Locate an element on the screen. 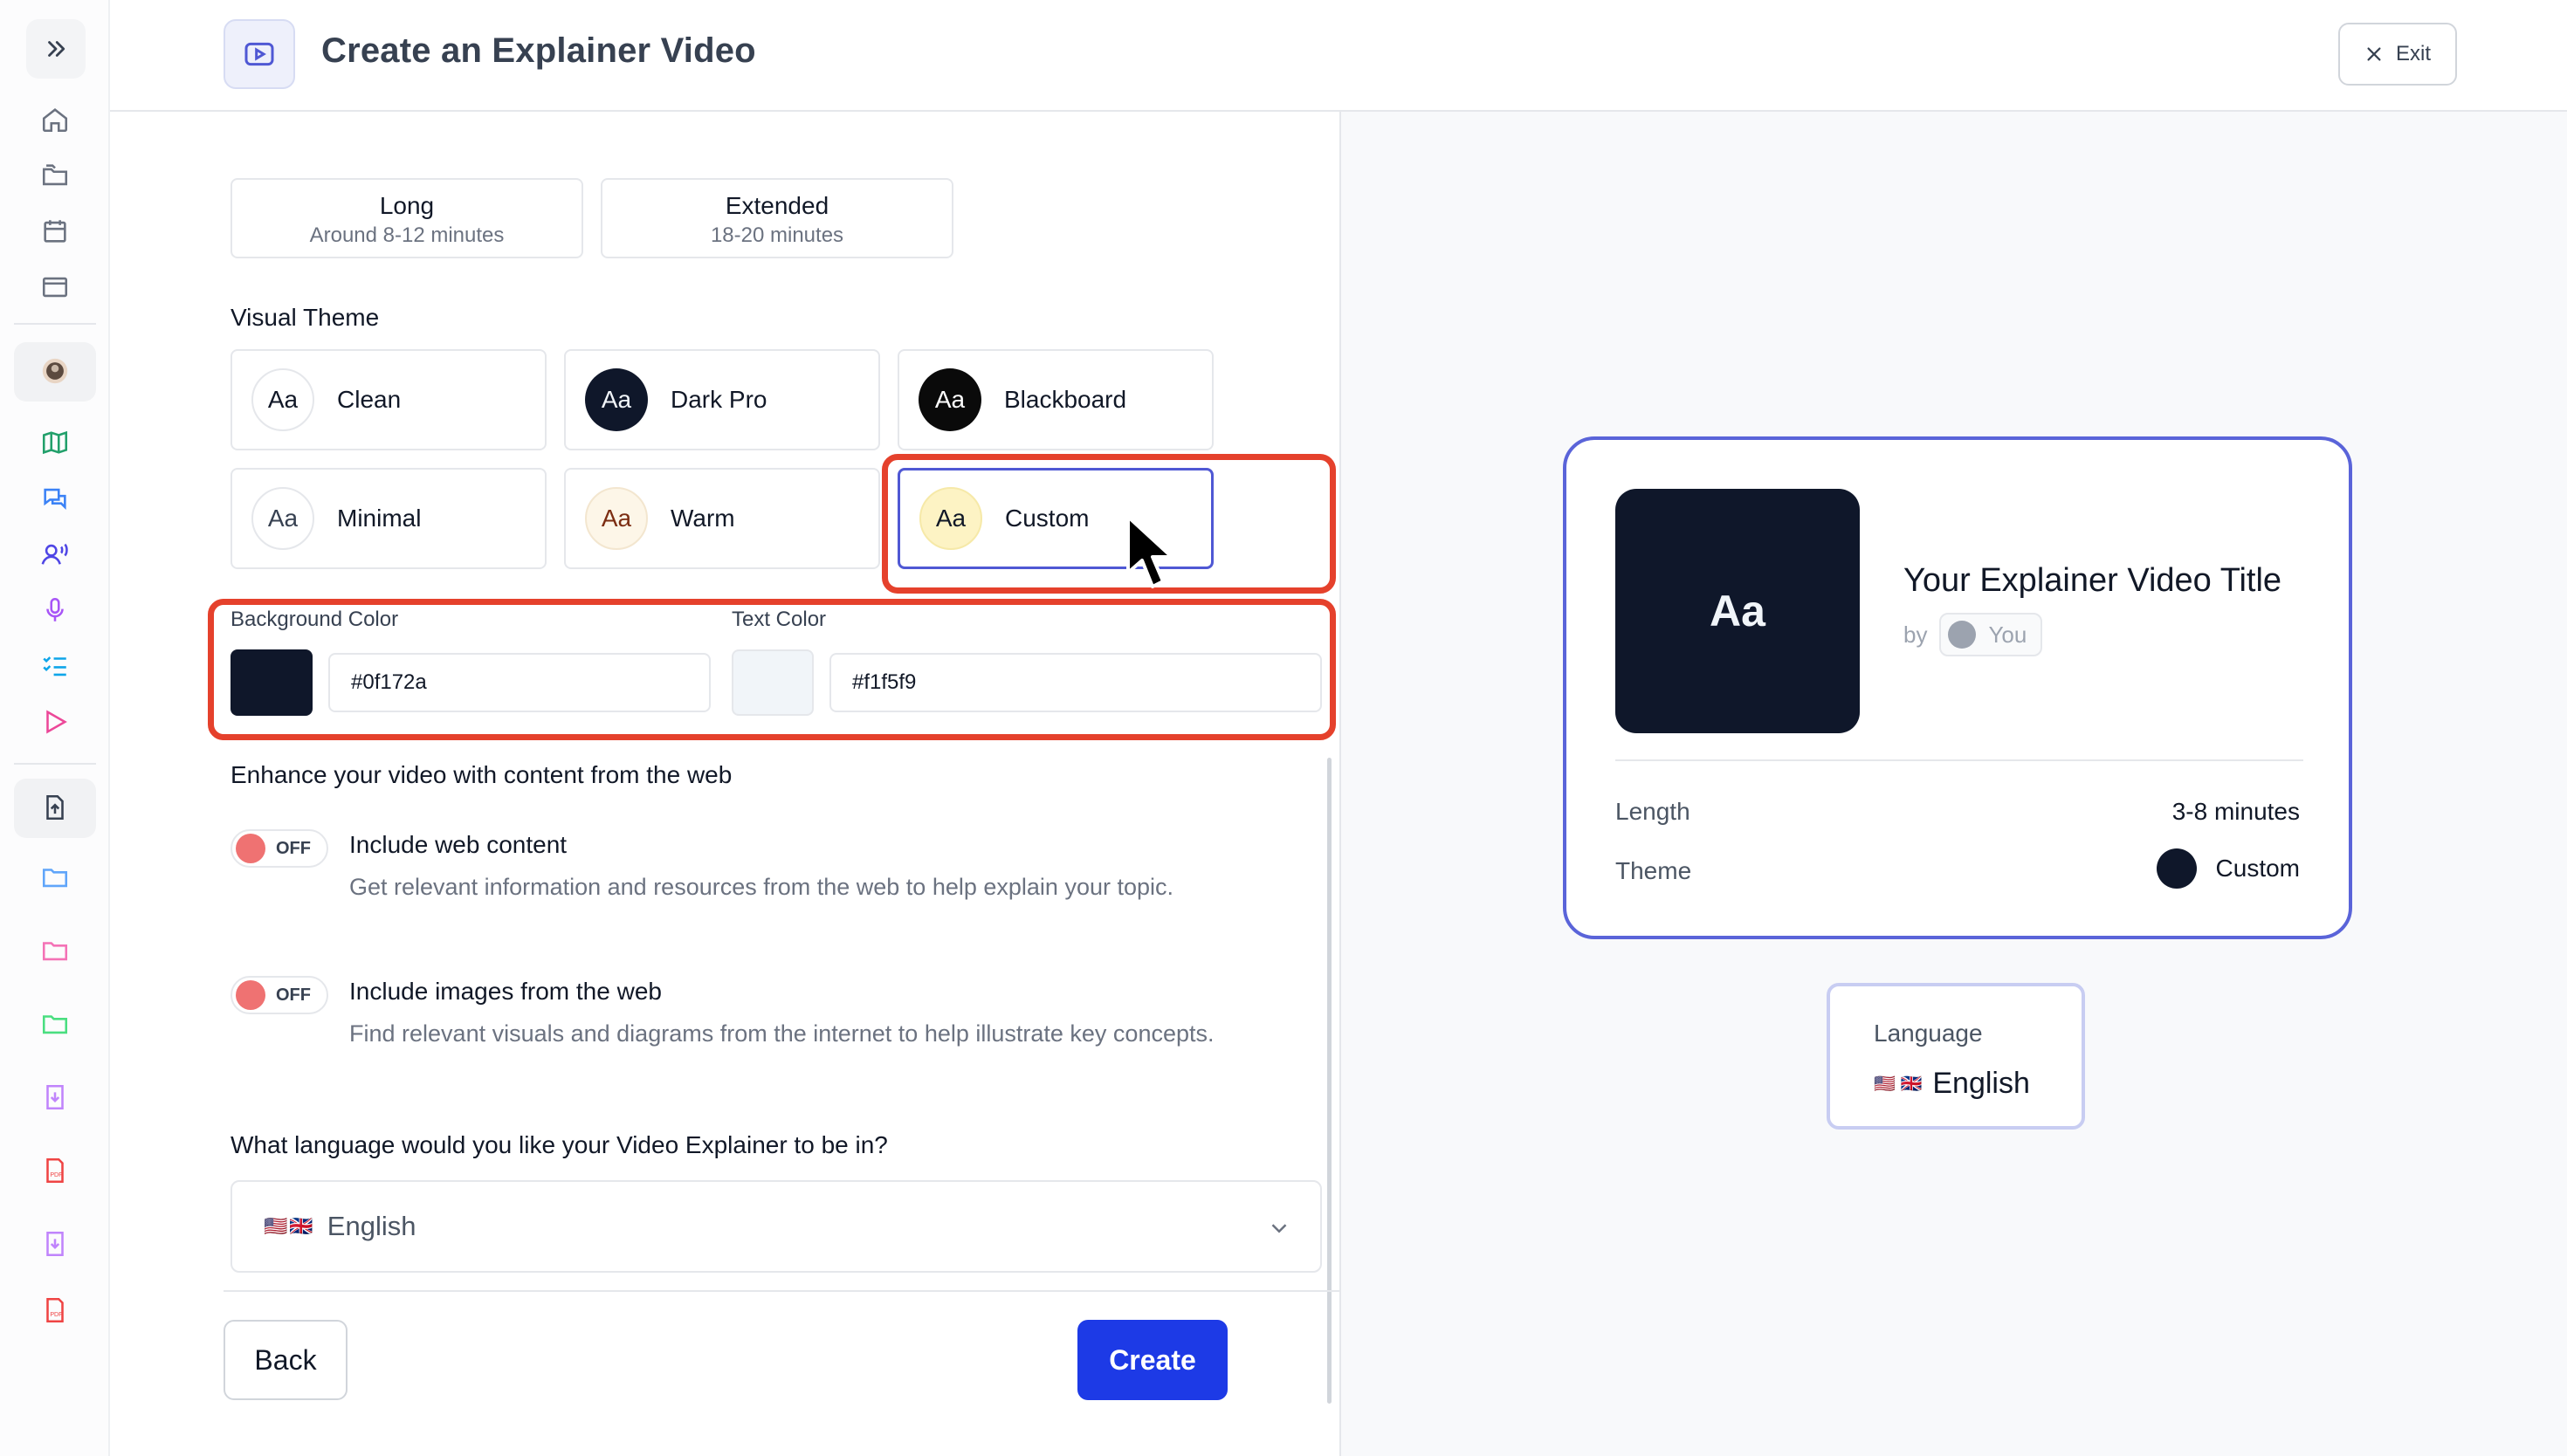  language-select: 🇺🇸🇬🇧 English is located at coordinates (776, 1226).